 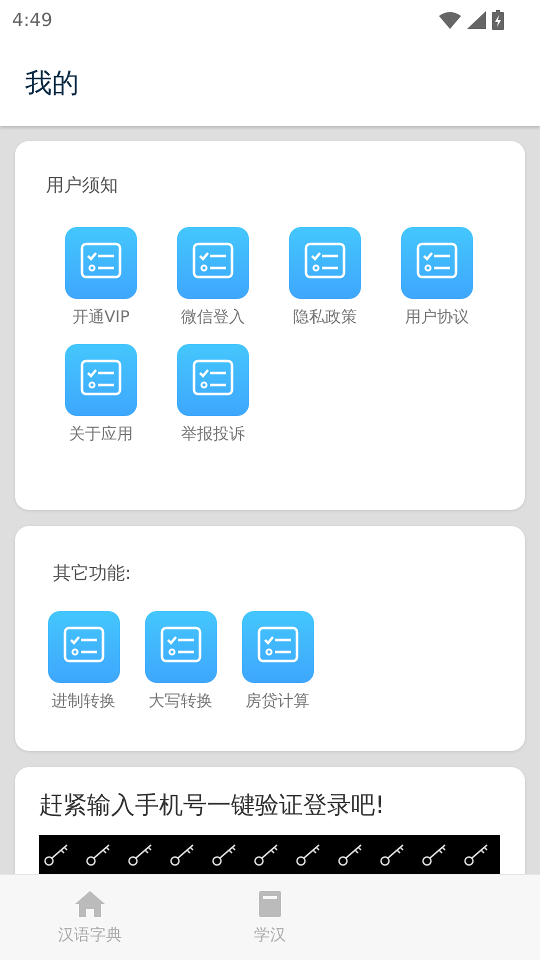 I want to click on section-title: 用户须知, so click(x=82, y=185).